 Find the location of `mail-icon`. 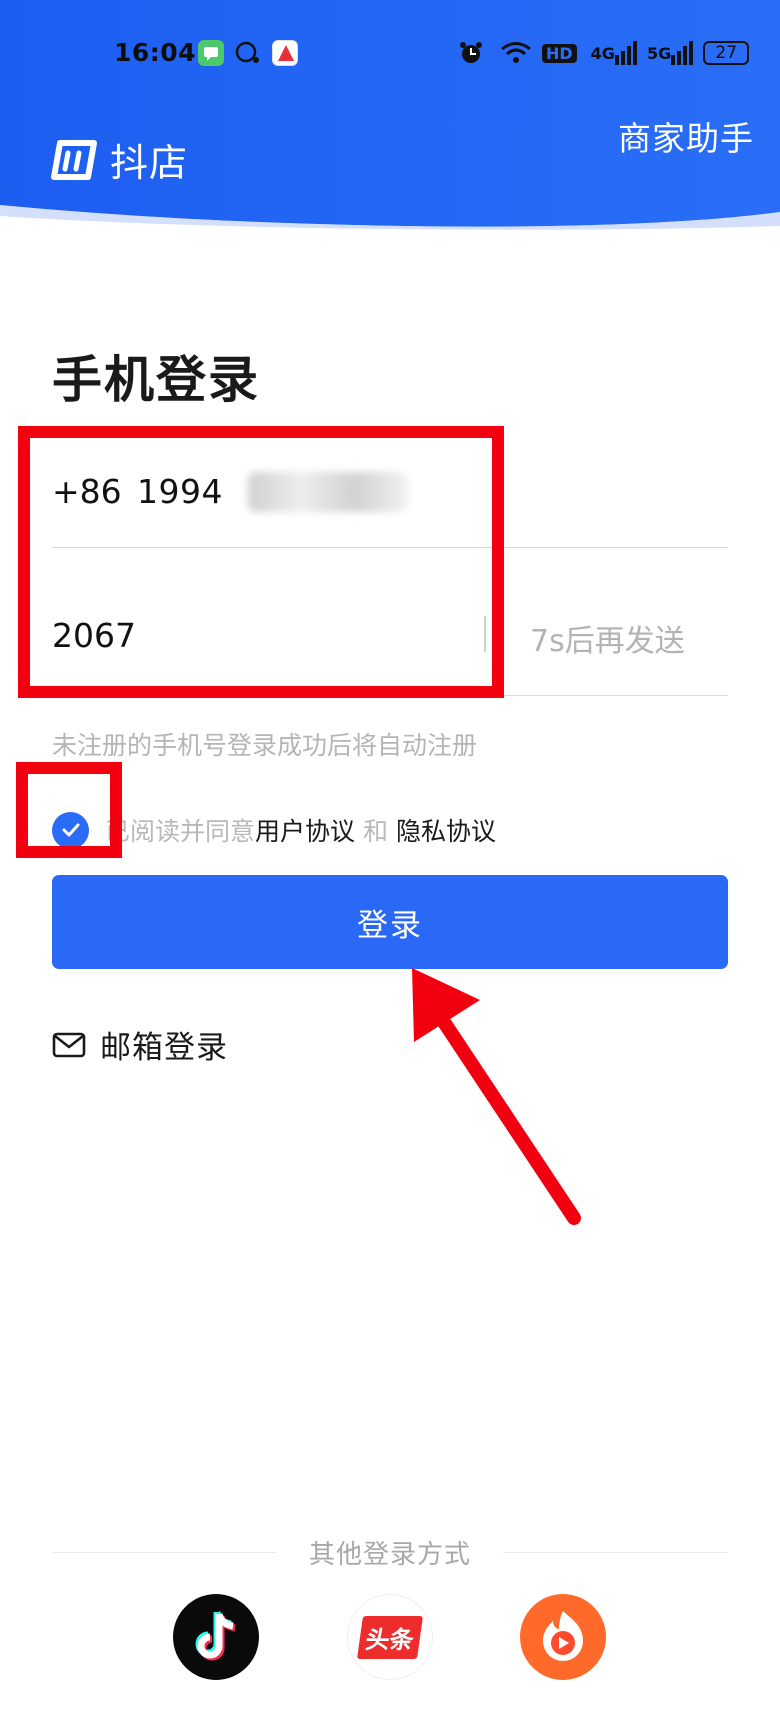

mail-icon is located at coordinates (69, 1044).